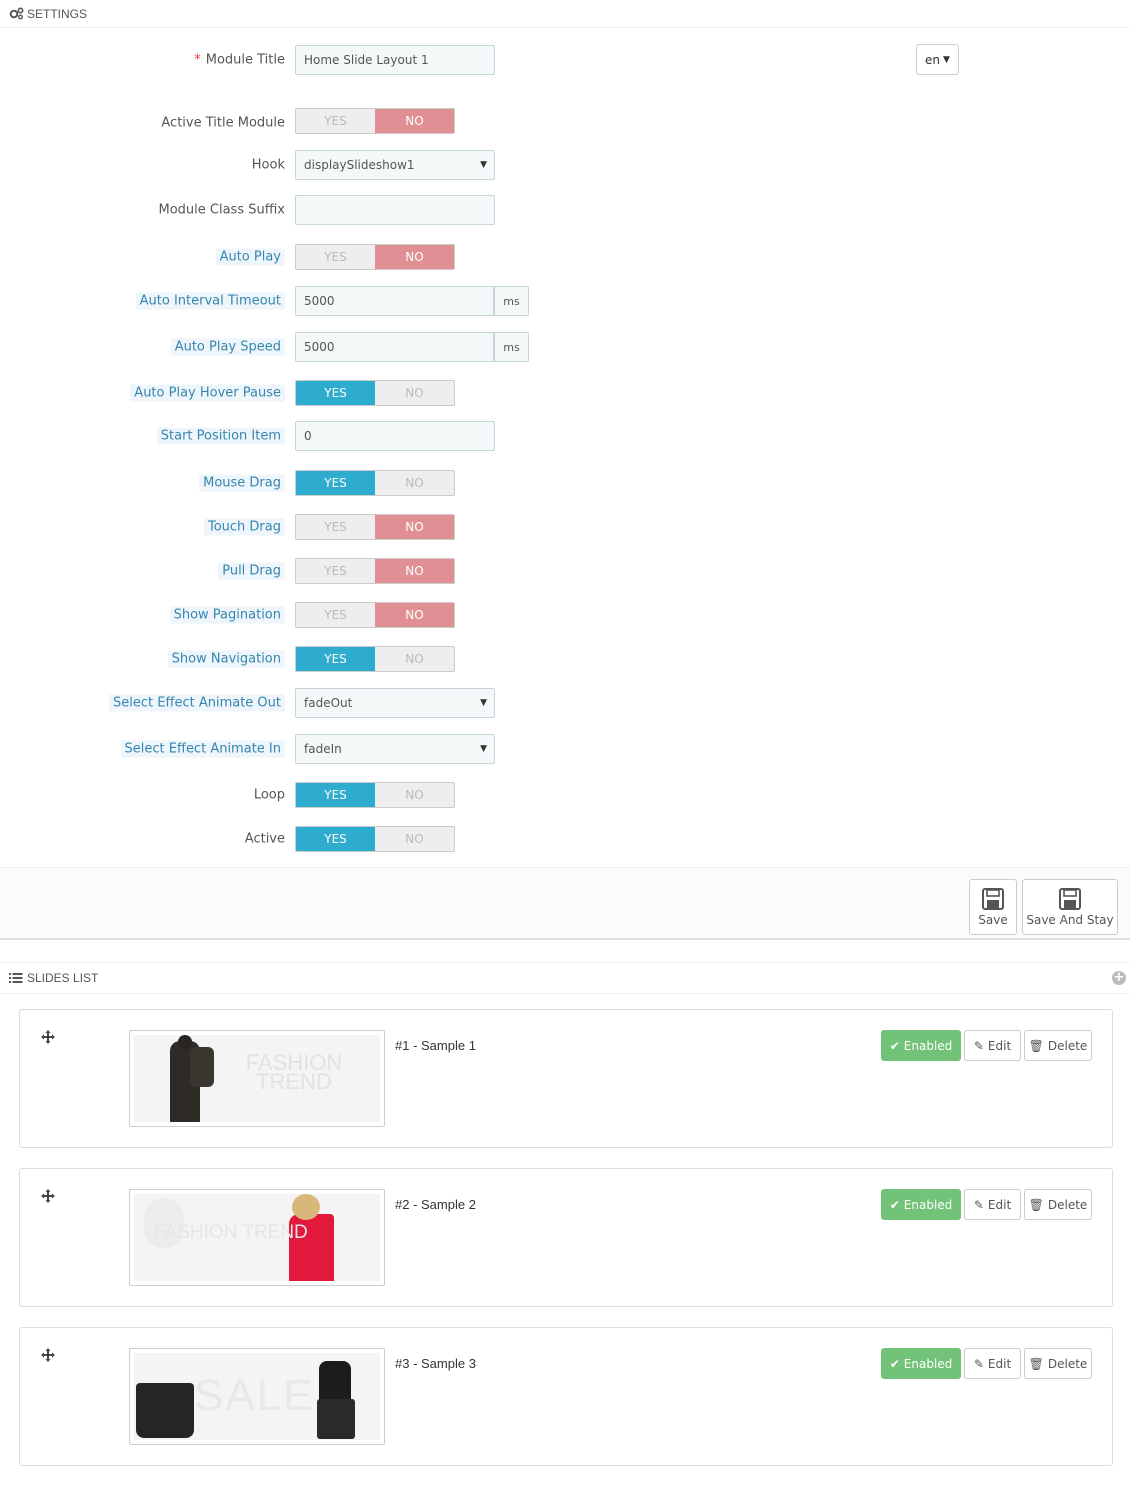 The image size is (1130, 1501). What do you see at coordinates (937, 59) in the screenshot?
I see `language-dropdown: en ▼` at bounding box center [937, 59].